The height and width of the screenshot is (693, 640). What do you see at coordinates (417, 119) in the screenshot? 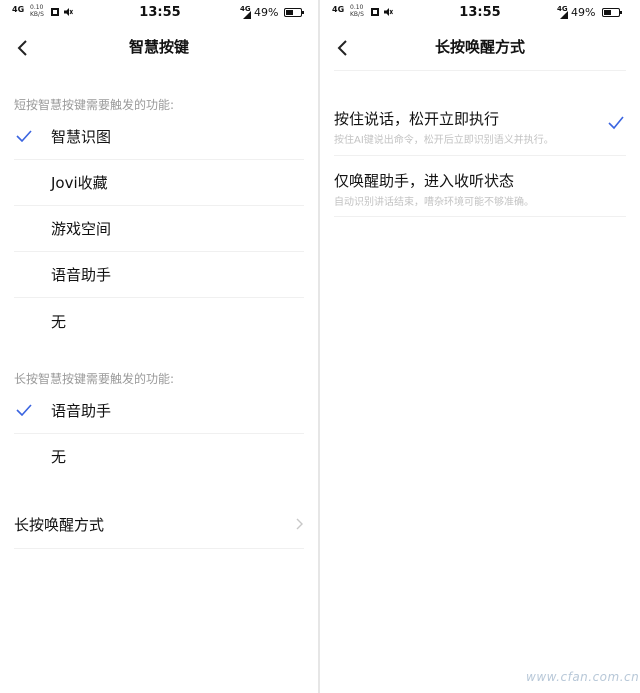
I see `option-title: 按住说话，松开立即执行` at bounding box center [417, 119].